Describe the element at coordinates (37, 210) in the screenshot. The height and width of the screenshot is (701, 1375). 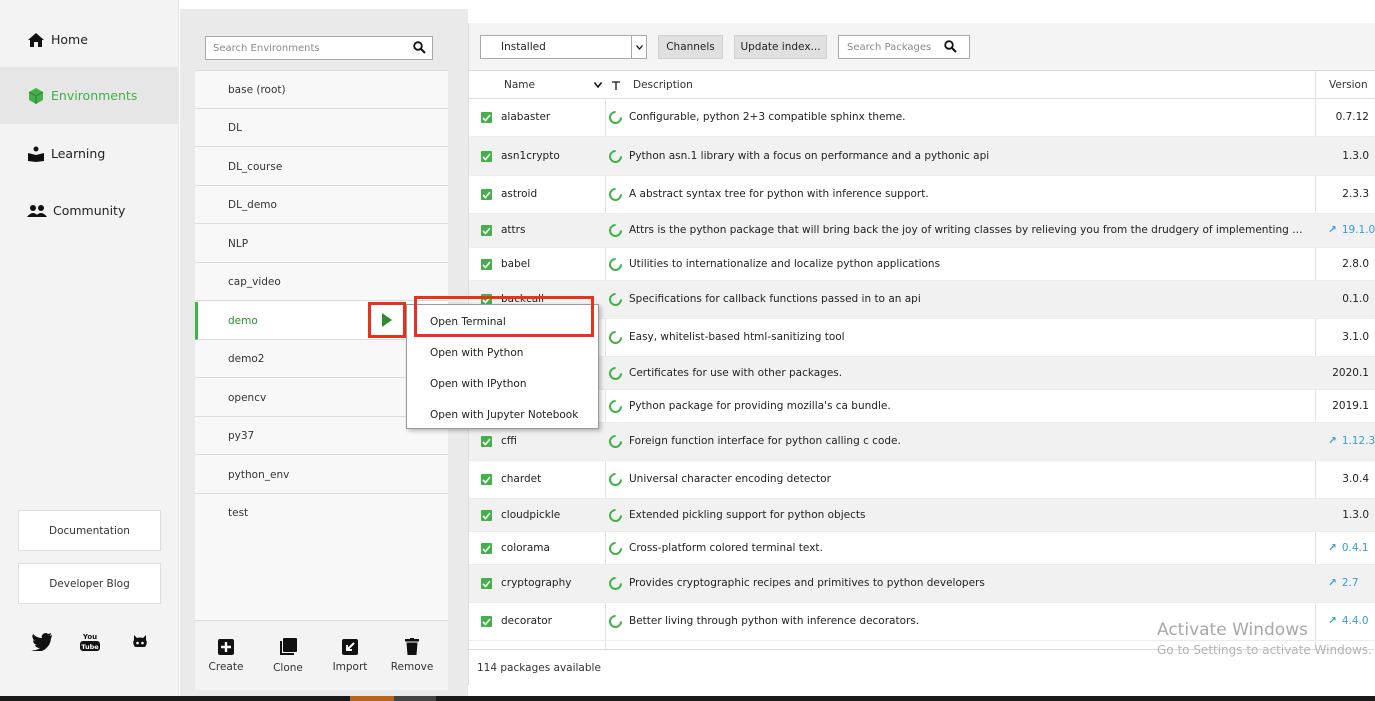
I see `community-icon` at that location.